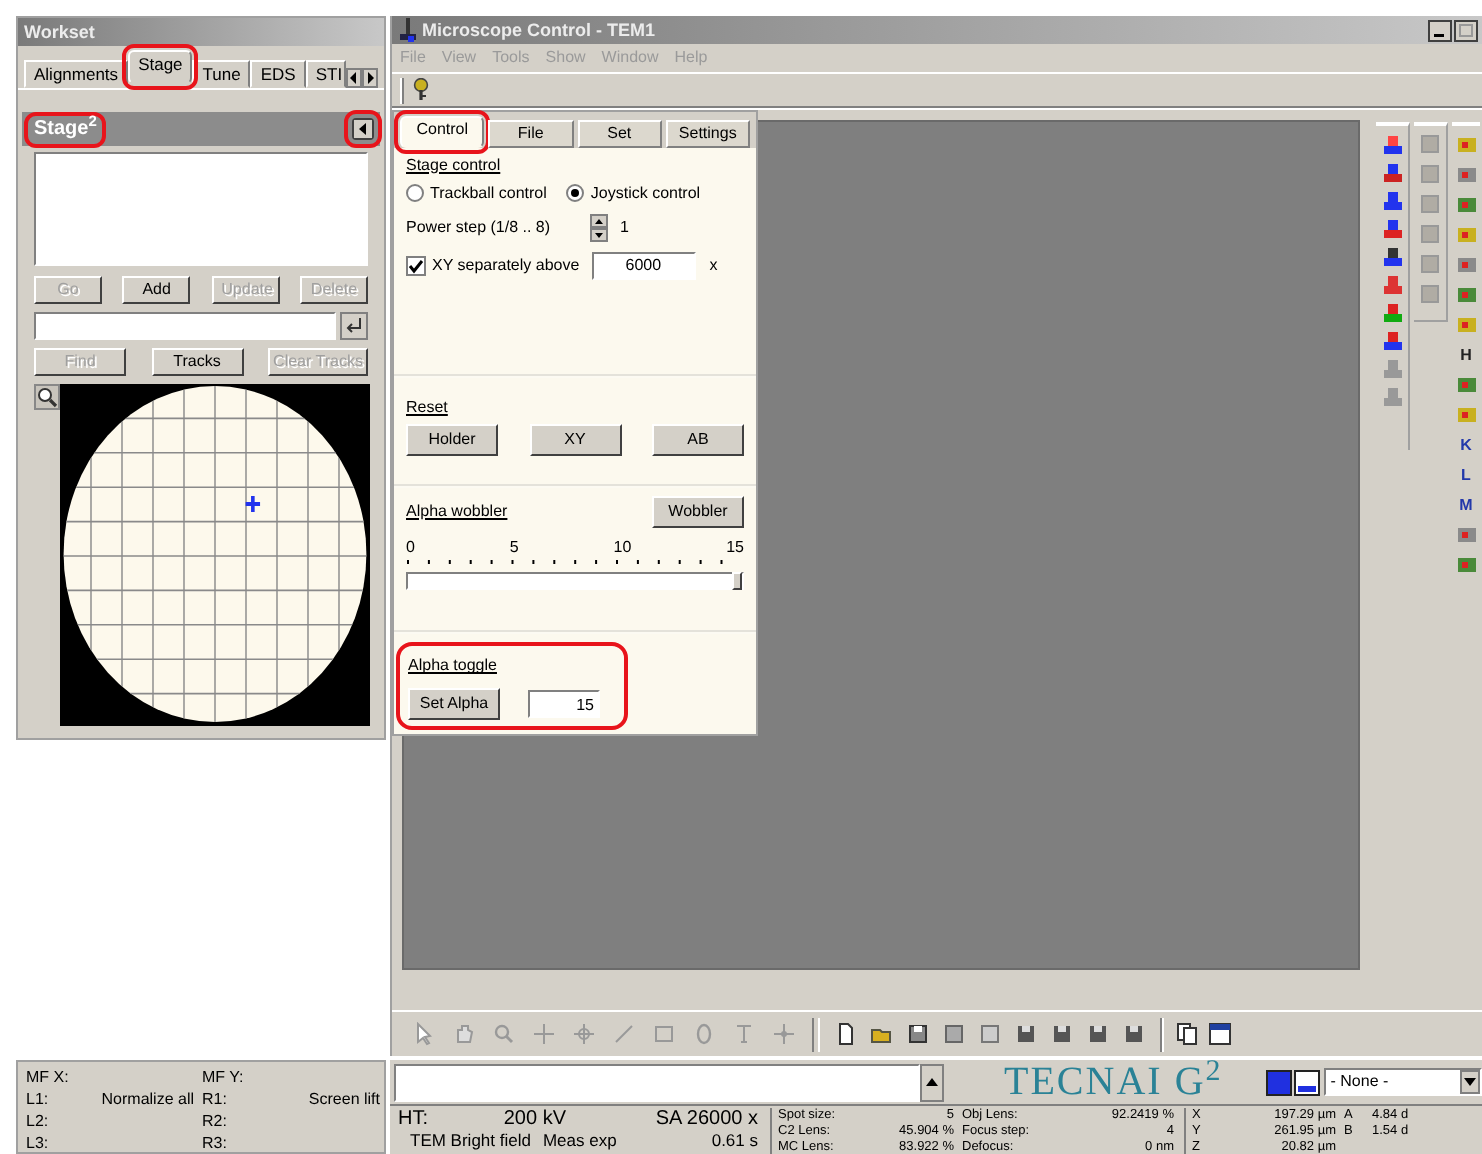 The image size is (1482, 1154). I want to click on button: Set Alpha, so click(454, 704).